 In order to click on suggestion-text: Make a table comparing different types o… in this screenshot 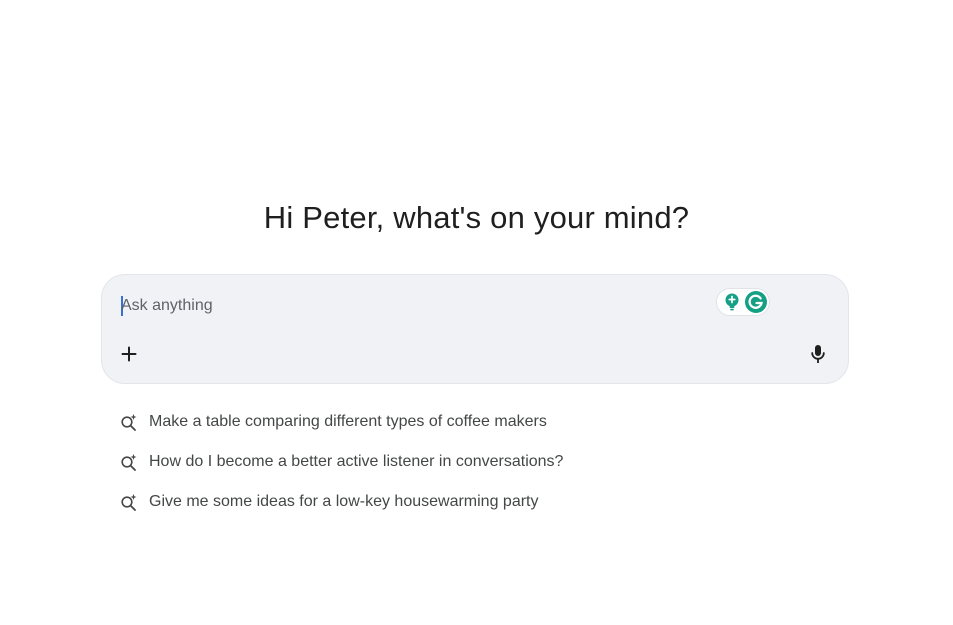, I will do `click(348, 421)`.